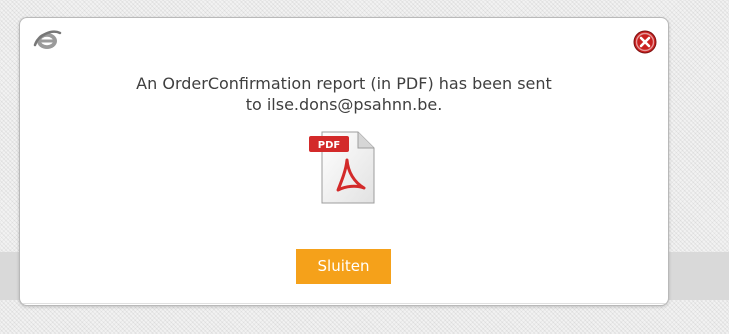  I want to click on browser-icon, so click(47, 39).